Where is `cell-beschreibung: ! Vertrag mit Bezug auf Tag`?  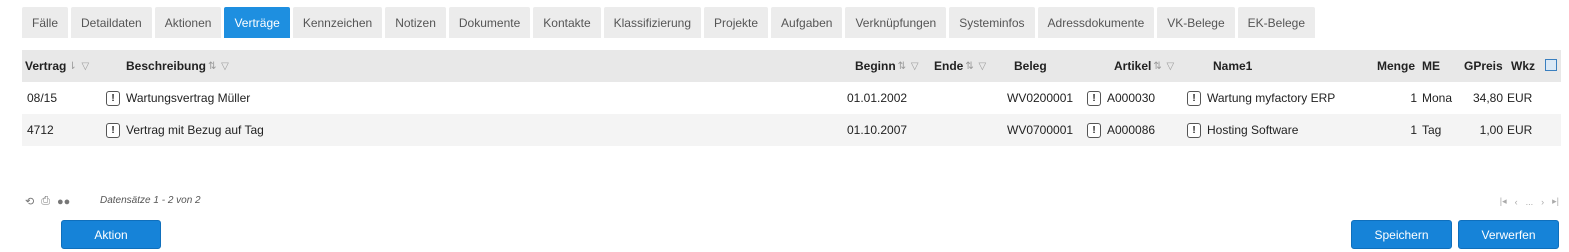
cell-beschreibung: ! Vertrag mit Bezug auf Tag is located at coordinates (185, 130).